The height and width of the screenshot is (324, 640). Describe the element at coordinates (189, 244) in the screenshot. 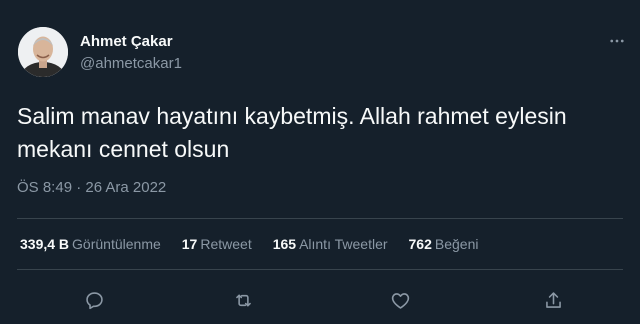

I see `stat-count: 17` at that location.